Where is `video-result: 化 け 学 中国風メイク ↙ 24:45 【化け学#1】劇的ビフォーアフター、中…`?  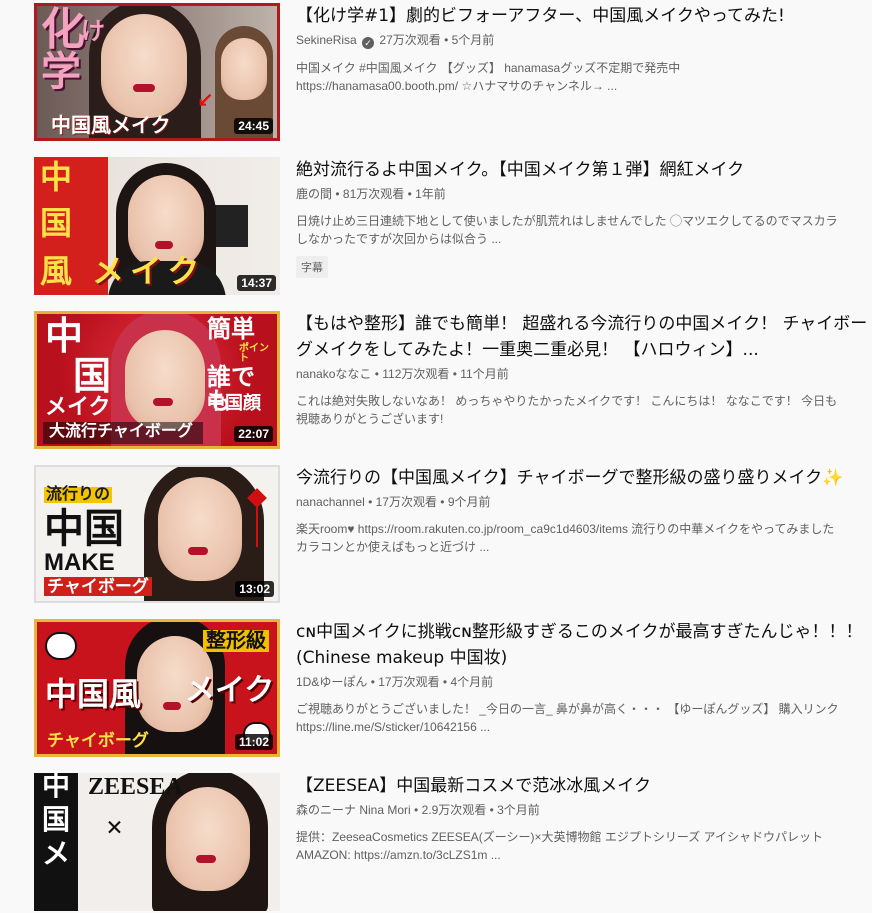
video-result: 化 け 学 中国風メイク ↙ 24:45 【化け学#1】劇的ビフォーアフター、中… is located at coordinates (453, 73).